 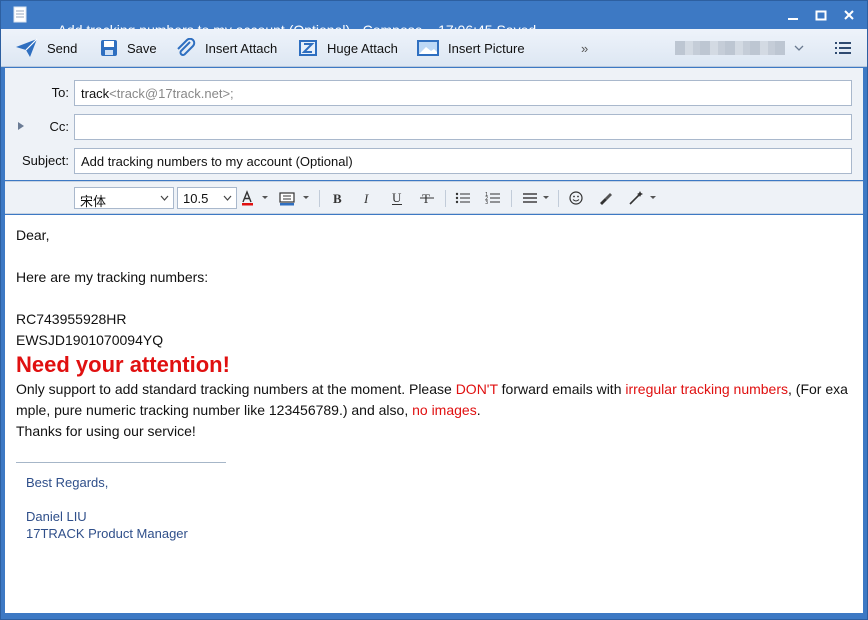 What do you see at coordinates (128, 48) in the screenshot?
I see `save-button: Save` at bounding box center [128, 48].